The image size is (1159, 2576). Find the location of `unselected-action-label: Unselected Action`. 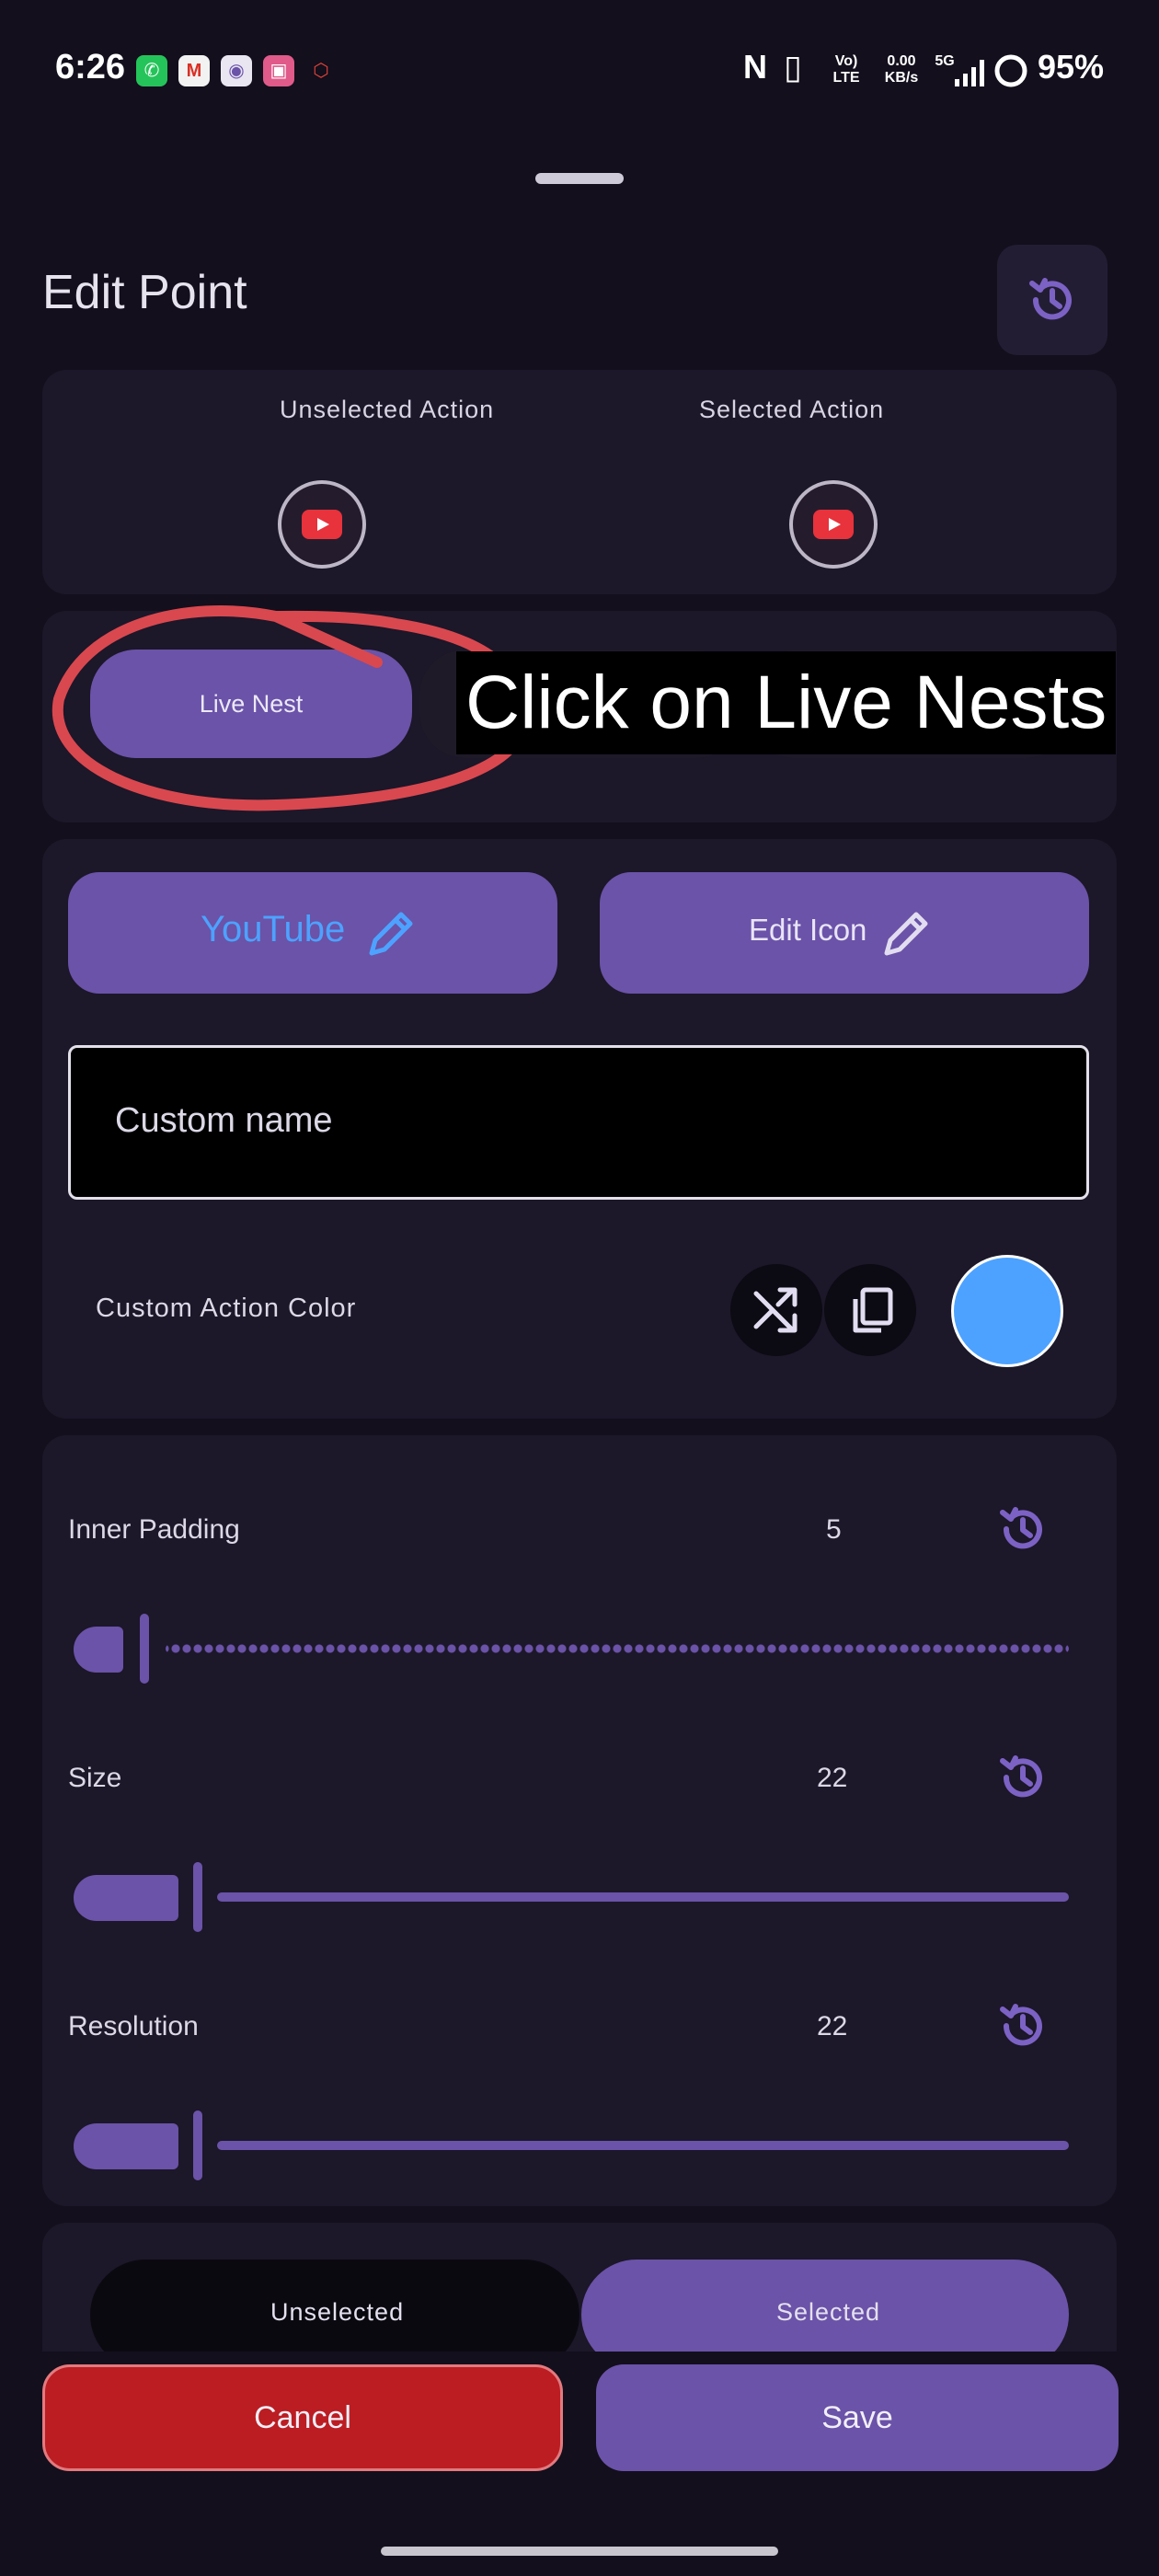

unselected-action-label: Unselected Action is located at coordinates (387, 409).